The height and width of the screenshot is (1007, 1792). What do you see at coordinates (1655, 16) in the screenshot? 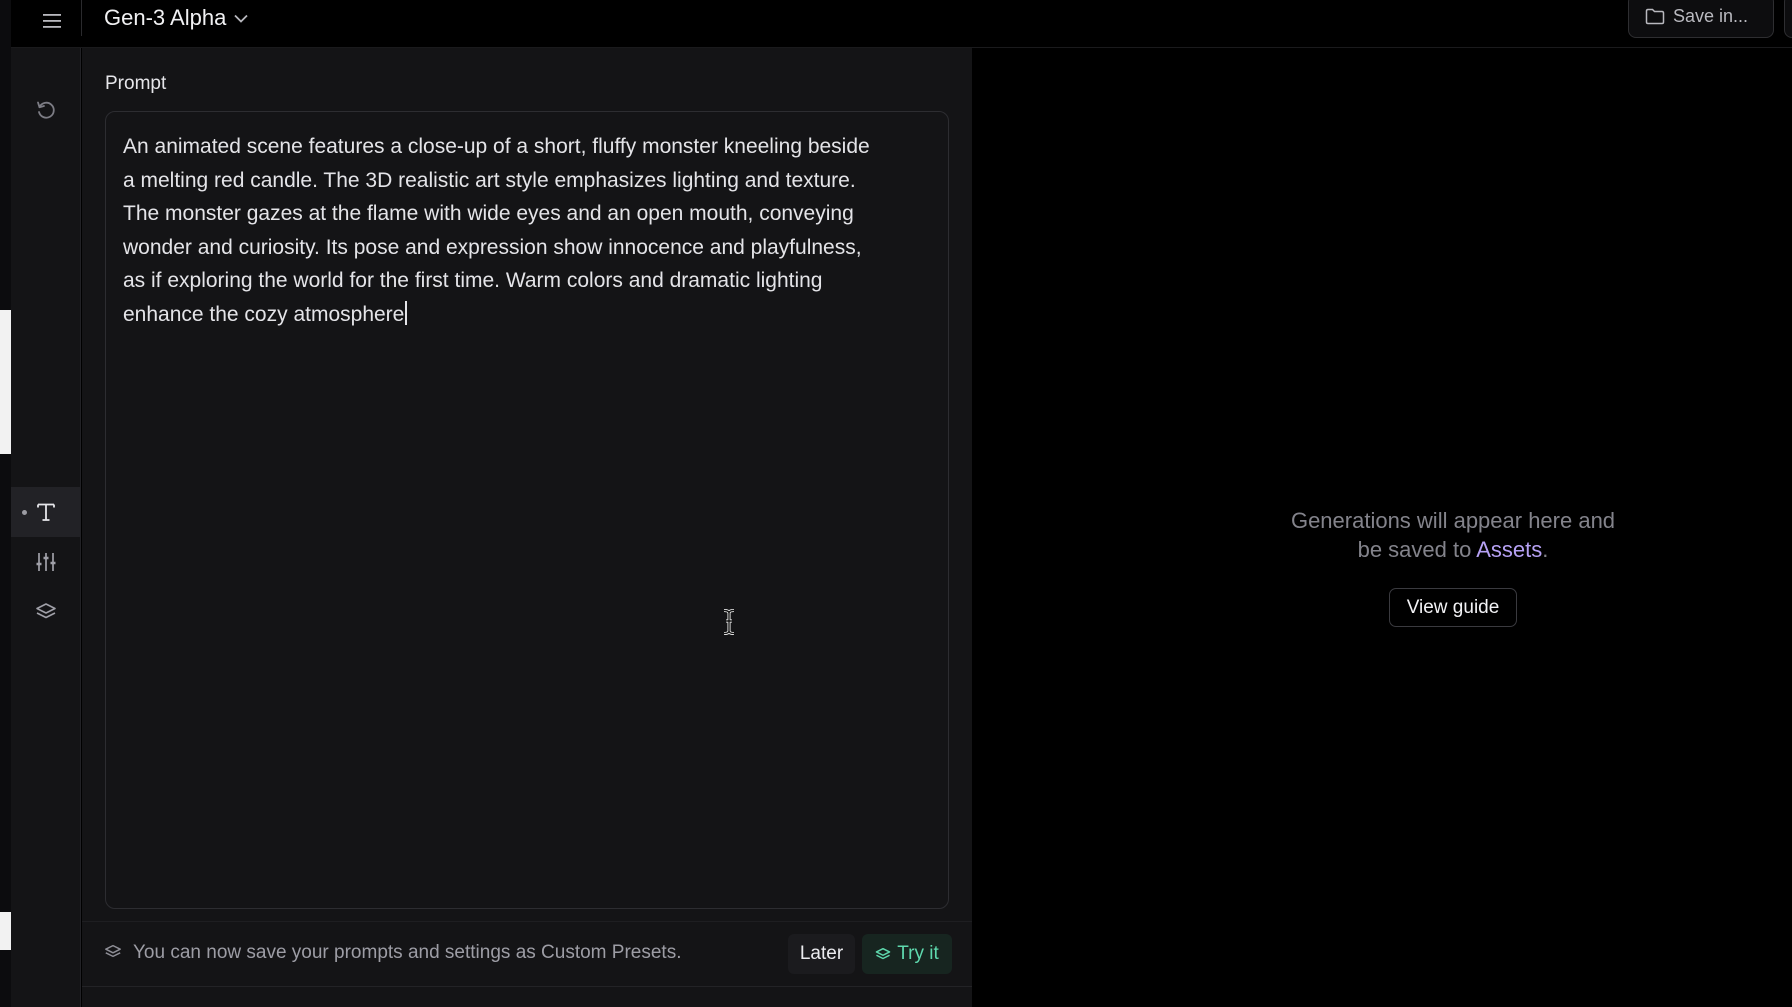
I see `folder-icon` at bounding box center [1655, 16].